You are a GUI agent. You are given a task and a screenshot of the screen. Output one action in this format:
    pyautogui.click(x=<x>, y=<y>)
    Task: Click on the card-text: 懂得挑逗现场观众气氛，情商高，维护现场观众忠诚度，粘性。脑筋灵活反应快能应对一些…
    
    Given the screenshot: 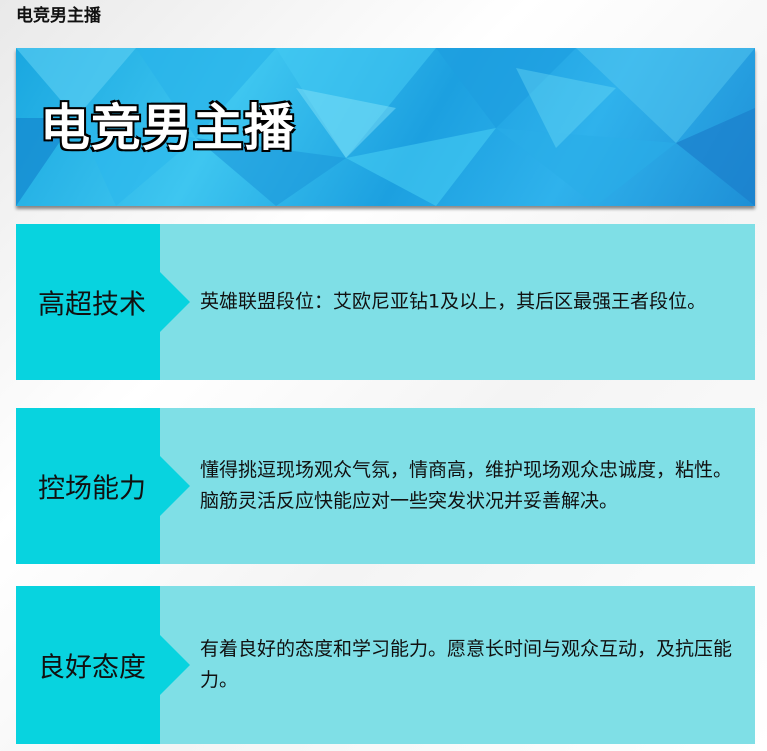 What is the action you would take?
    pyautogui.click(x=466, y=485)
    